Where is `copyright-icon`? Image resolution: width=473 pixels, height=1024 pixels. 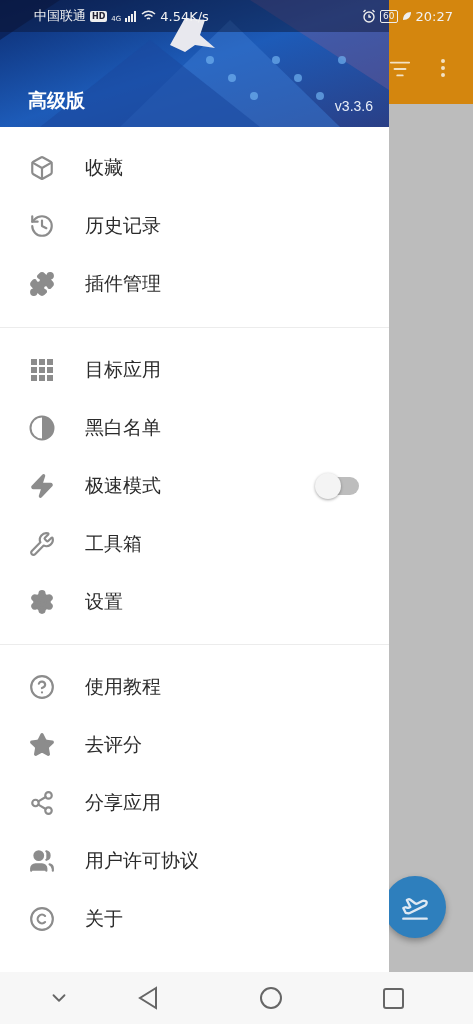
copyright-icon is located at coordinates (42, 919).